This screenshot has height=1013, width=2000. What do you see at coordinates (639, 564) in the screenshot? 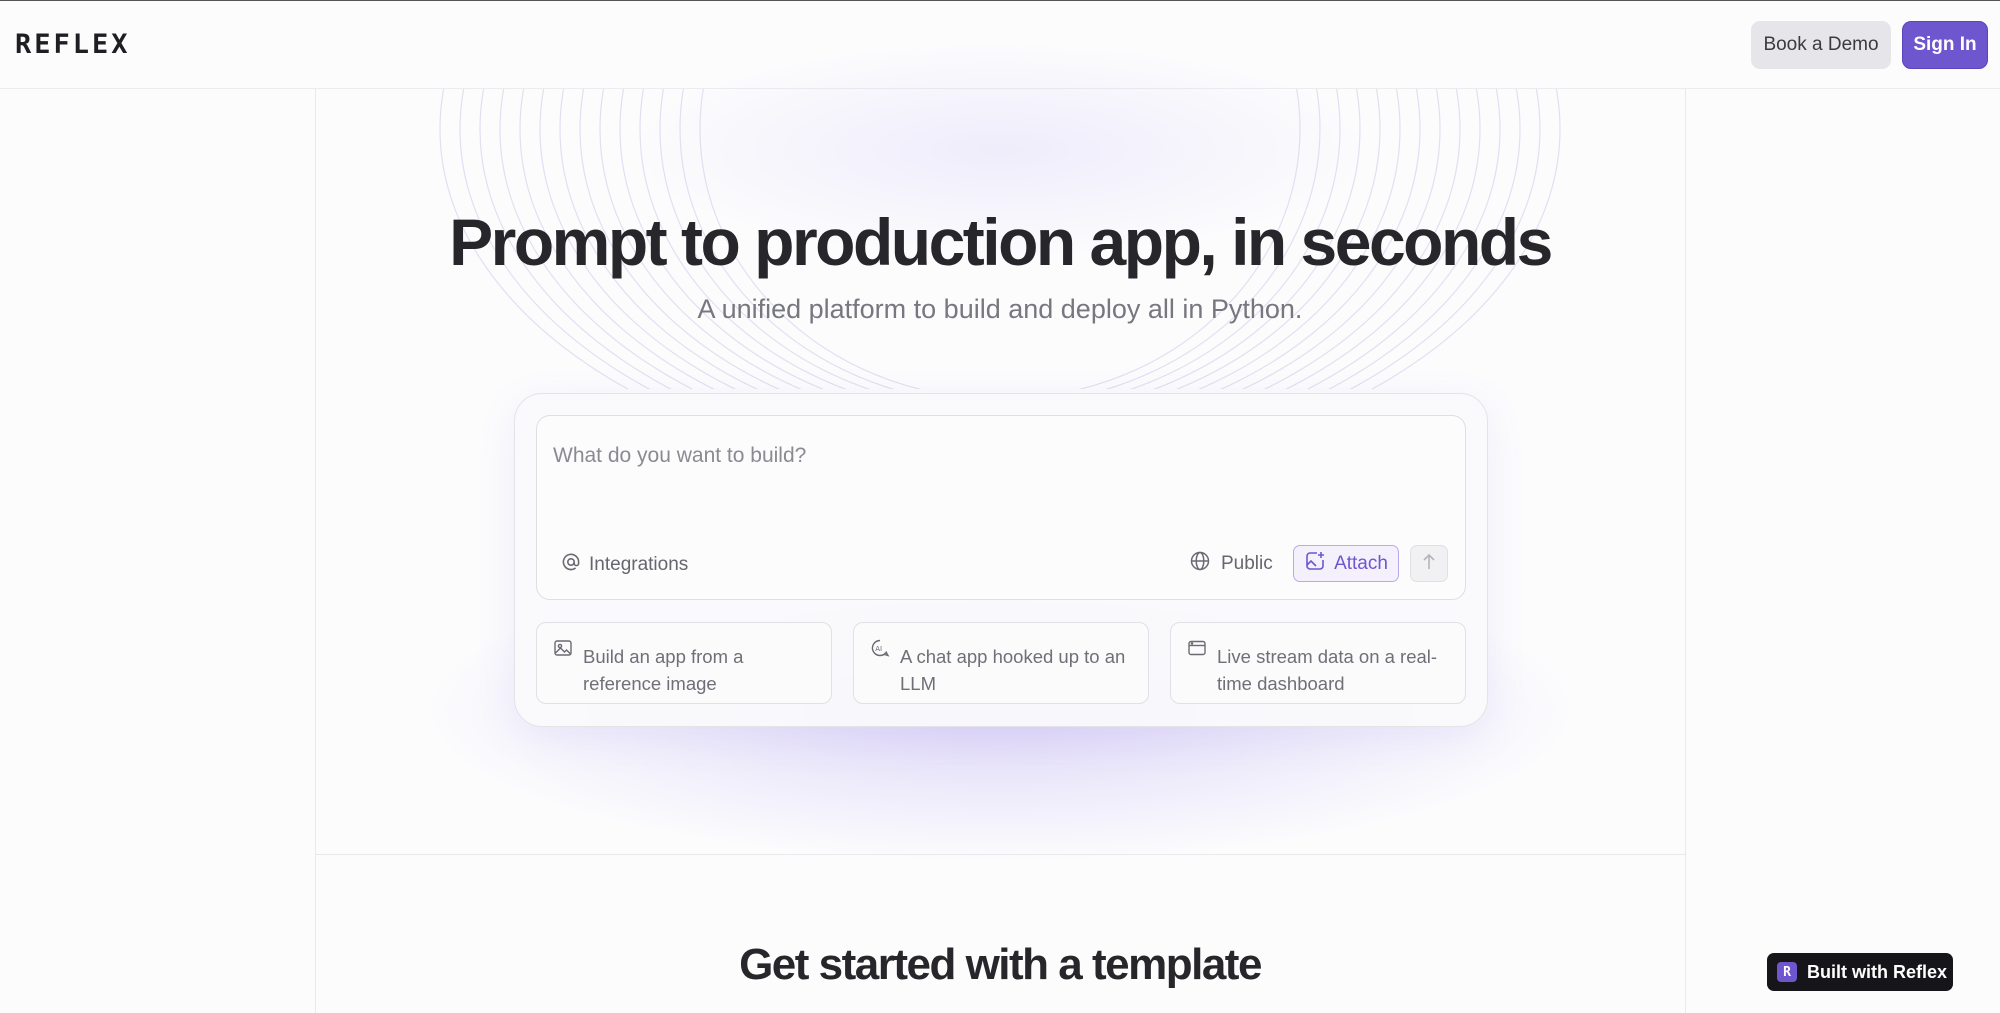
I see `integrations-label: Integrations` at bounding box center [639, 564].